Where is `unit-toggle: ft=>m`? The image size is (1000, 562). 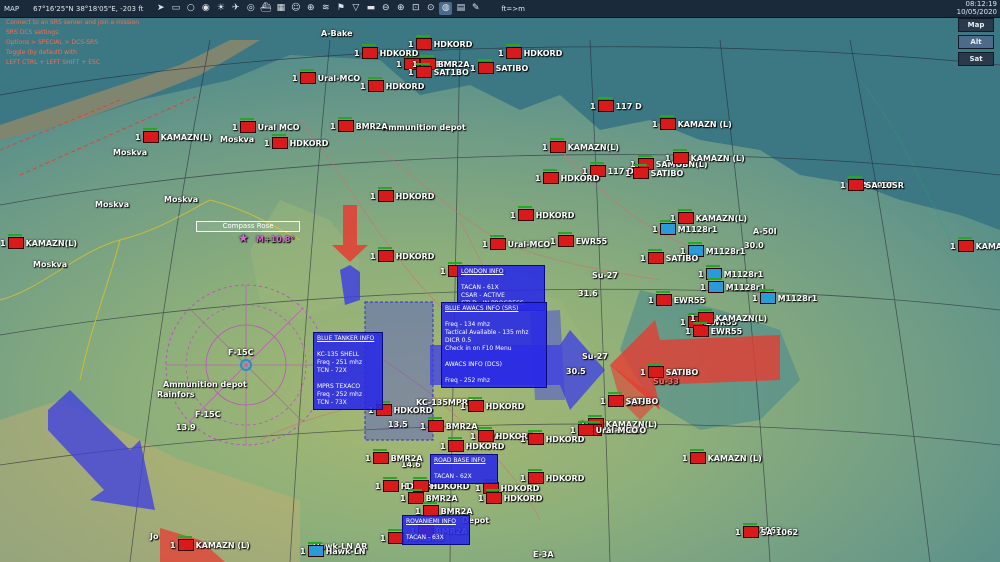 unit-toggle: ft=>m is located at coordinates (513, 9).